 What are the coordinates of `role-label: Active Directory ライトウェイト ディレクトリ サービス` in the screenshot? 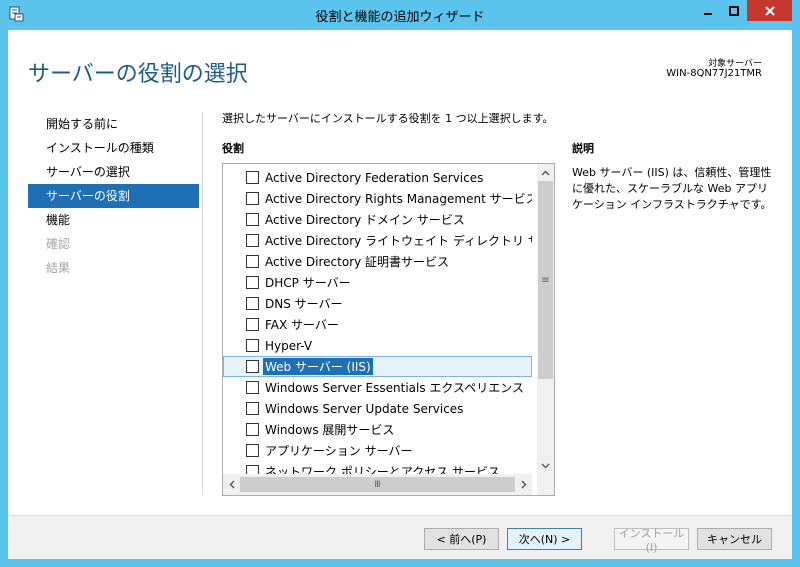 It's located at (398, 241).